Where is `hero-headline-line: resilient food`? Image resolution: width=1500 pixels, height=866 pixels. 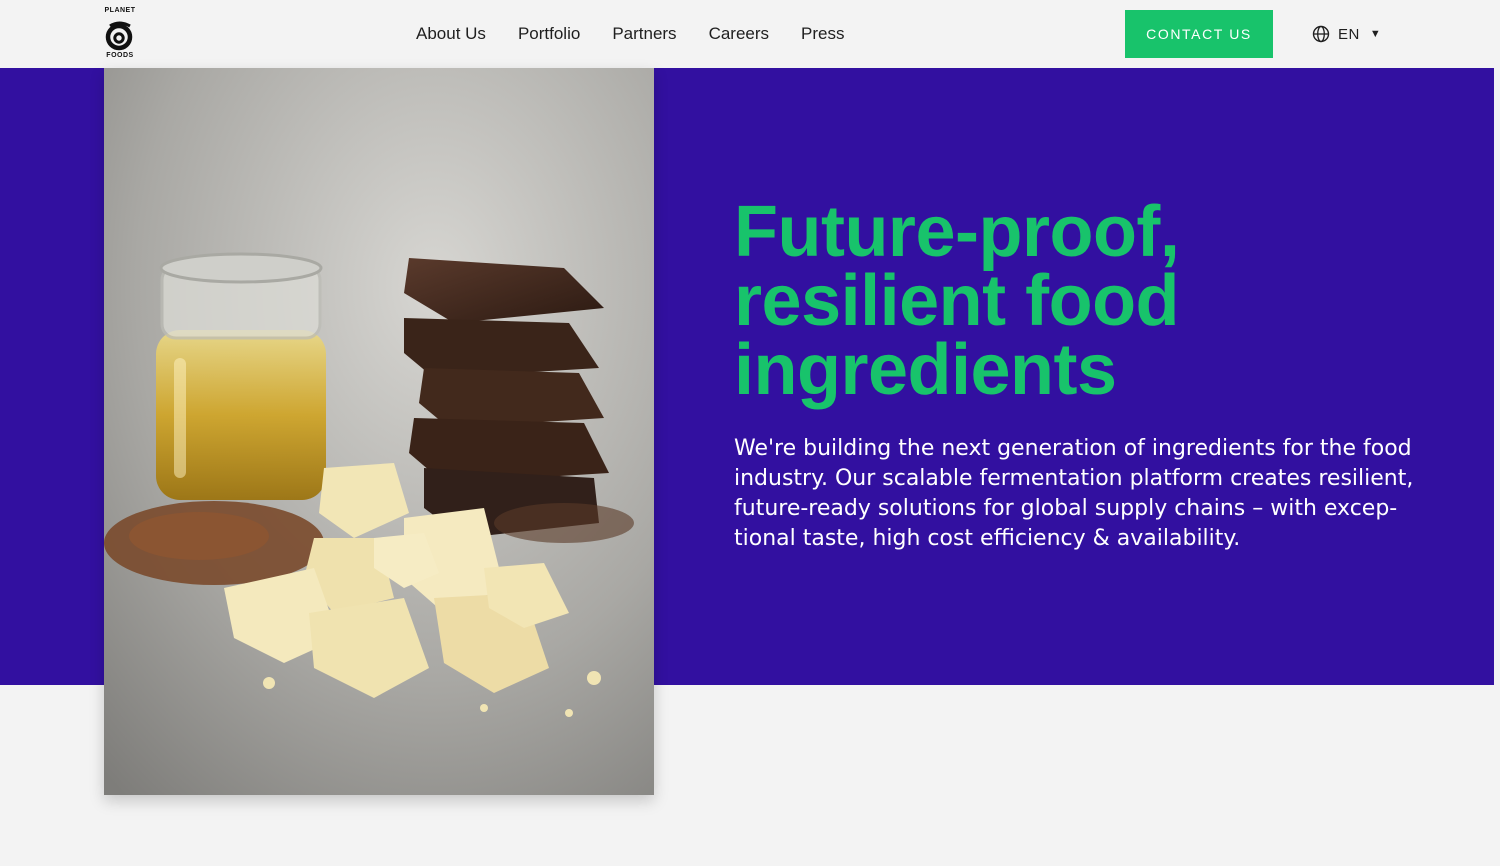
hero-headline-line: resilient food is located at coordinates (957, 301).